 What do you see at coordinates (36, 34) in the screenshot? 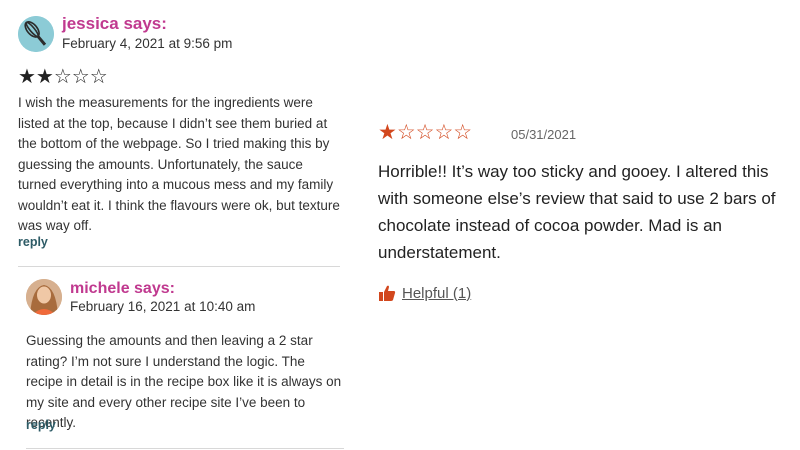
I see `whisk-avatar-icon` at bounding box center [36, 34].